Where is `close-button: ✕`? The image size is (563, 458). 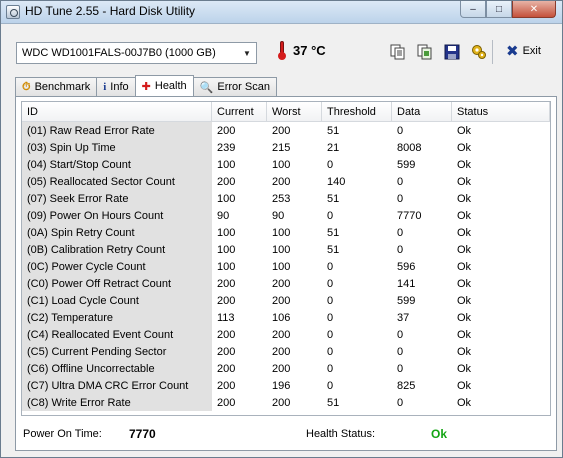 close-button: ✕ is located at coordinates (534, 9).